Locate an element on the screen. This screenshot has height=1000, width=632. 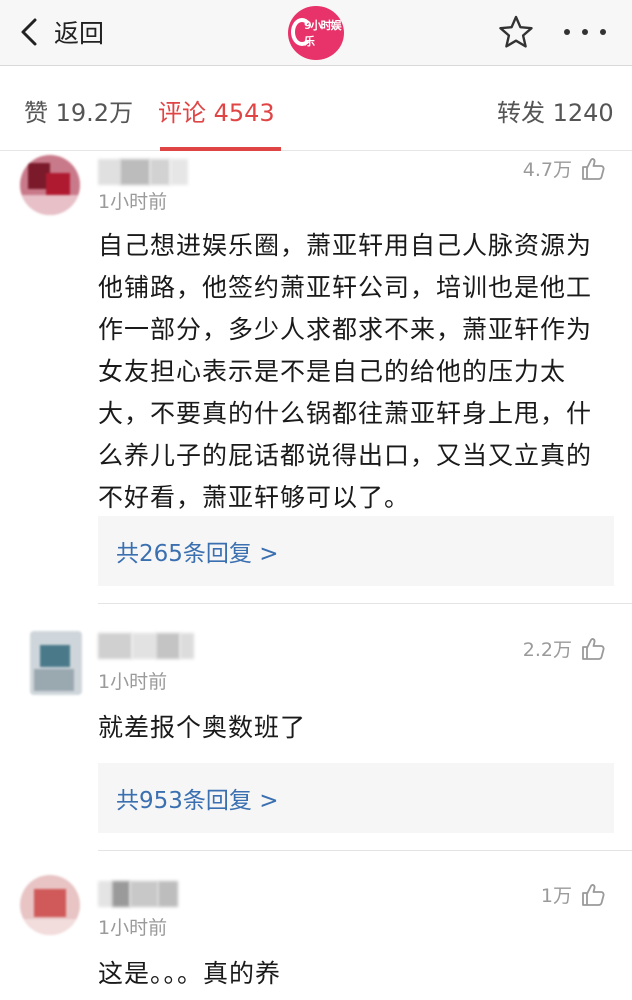
view-replies-link: 共265条回复 > is located at coordinates (356, 551).